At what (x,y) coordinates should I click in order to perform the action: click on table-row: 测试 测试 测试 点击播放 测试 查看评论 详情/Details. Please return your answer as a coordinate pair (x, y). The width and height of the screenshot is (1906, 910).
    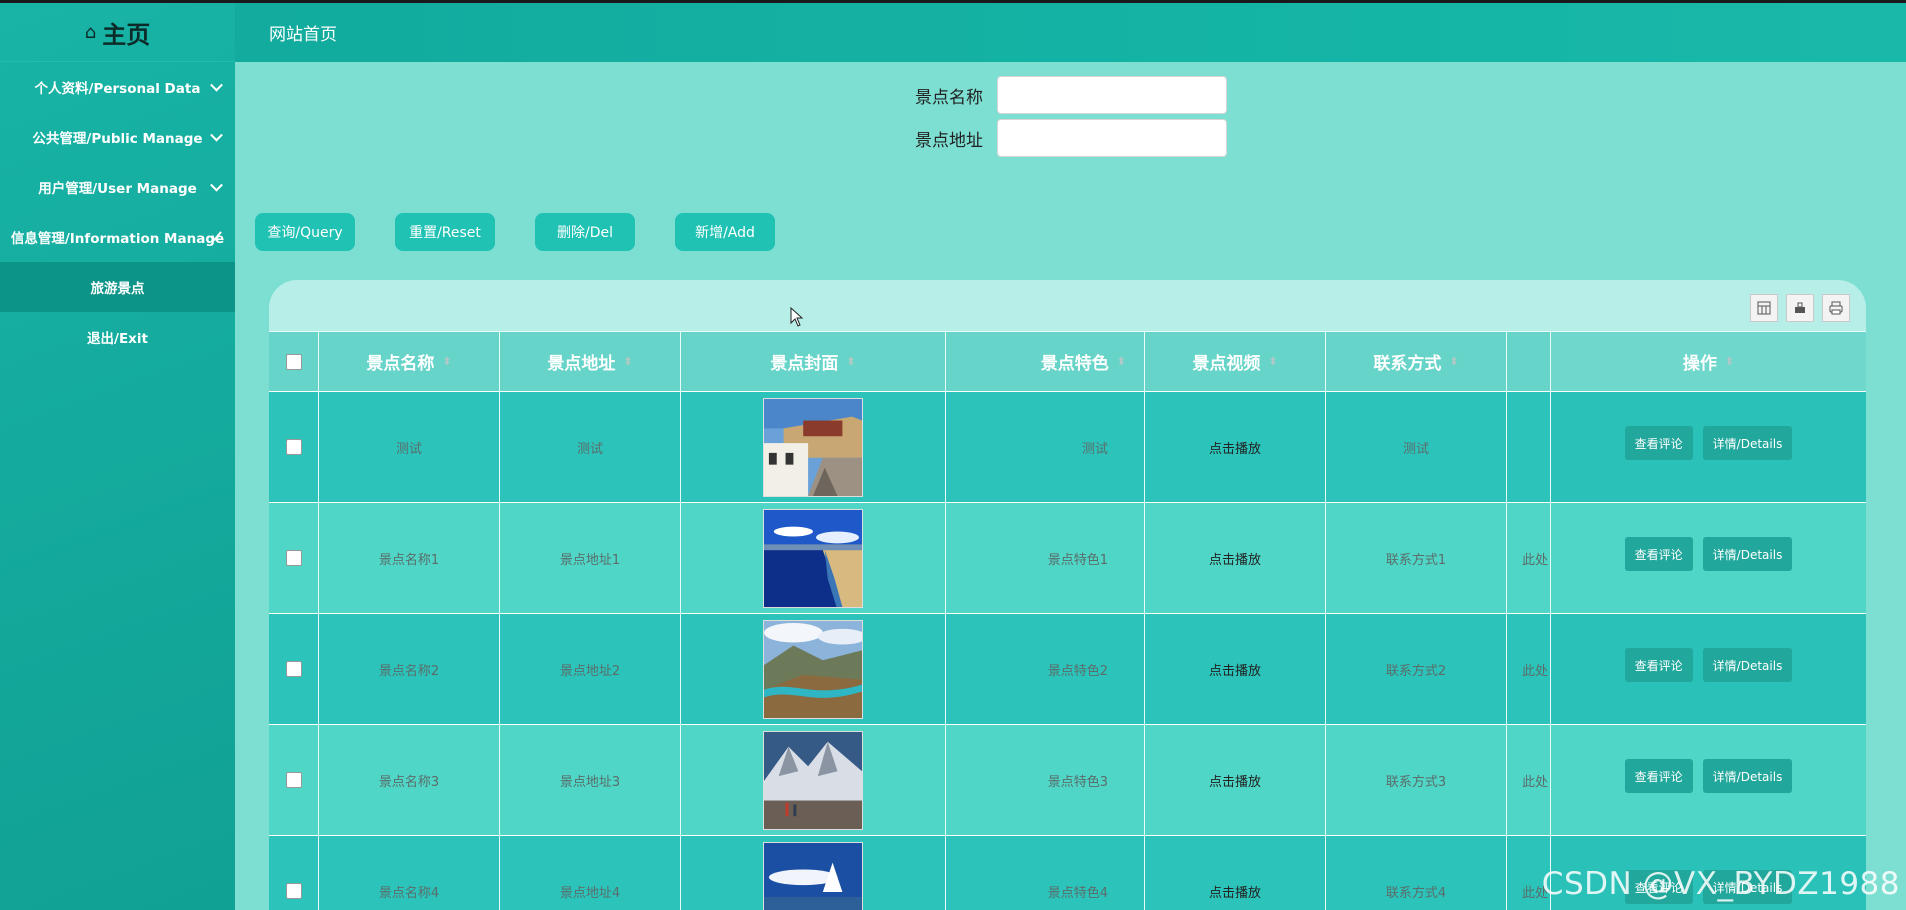
    Looking at the image, I should click on (1067, 446).